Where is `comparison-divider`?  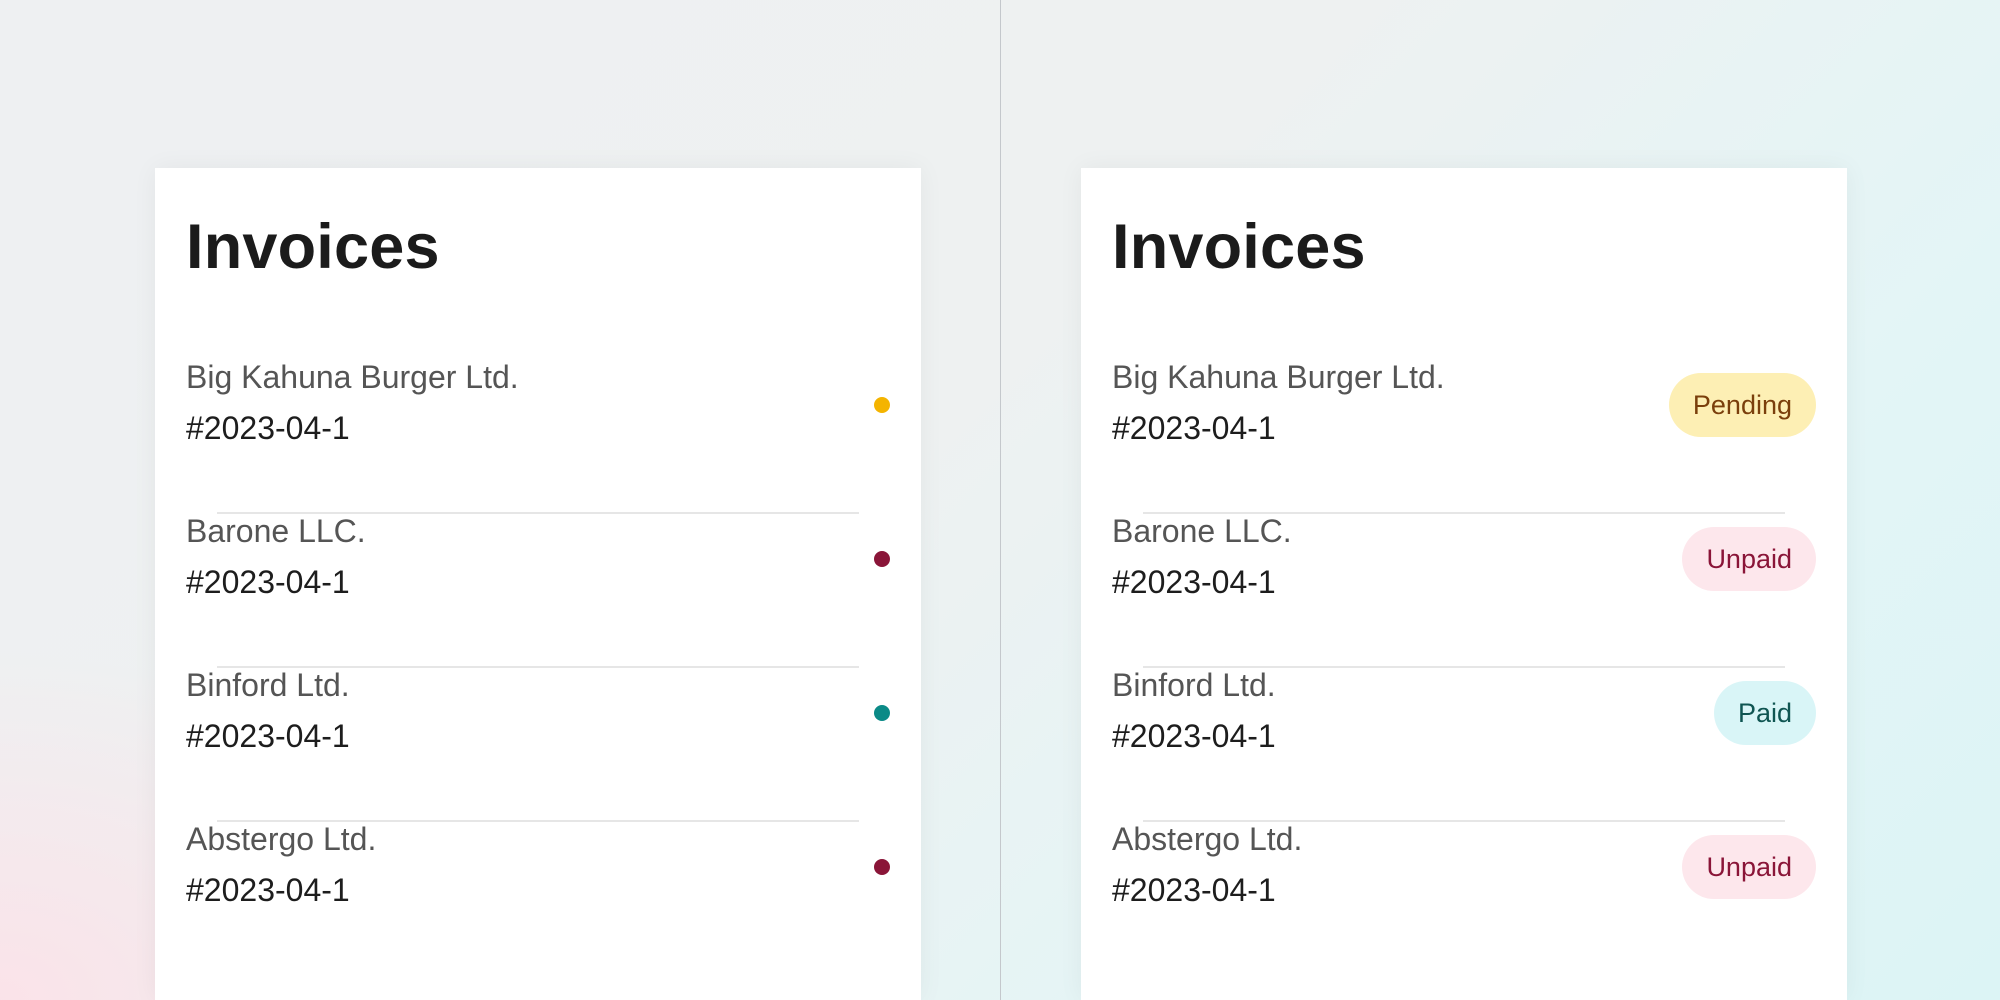 comparison-divider is located at coordinates (1000, 500).